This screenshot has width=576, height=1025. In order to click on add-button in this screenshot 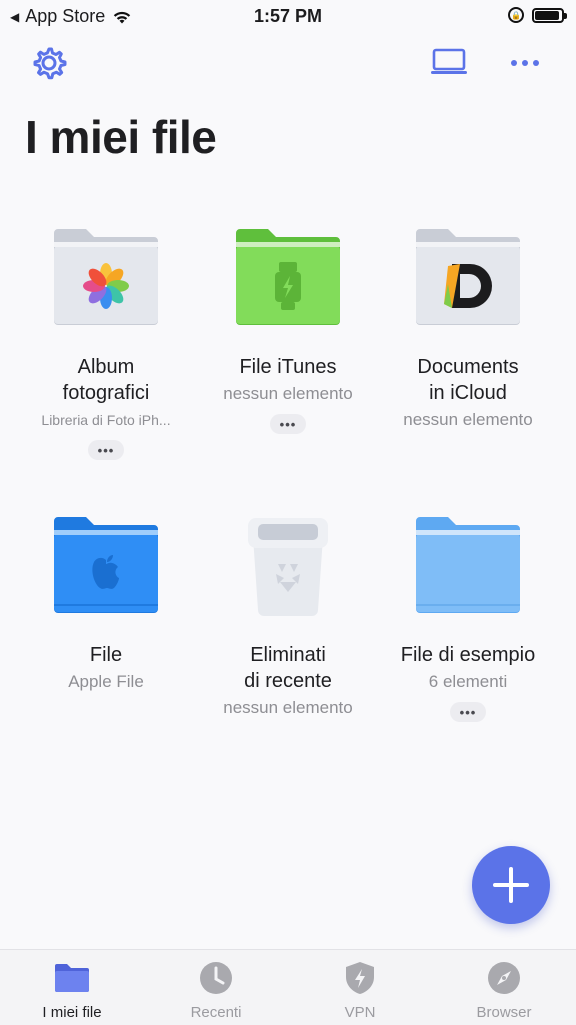, I will do `click(511, 885)`.